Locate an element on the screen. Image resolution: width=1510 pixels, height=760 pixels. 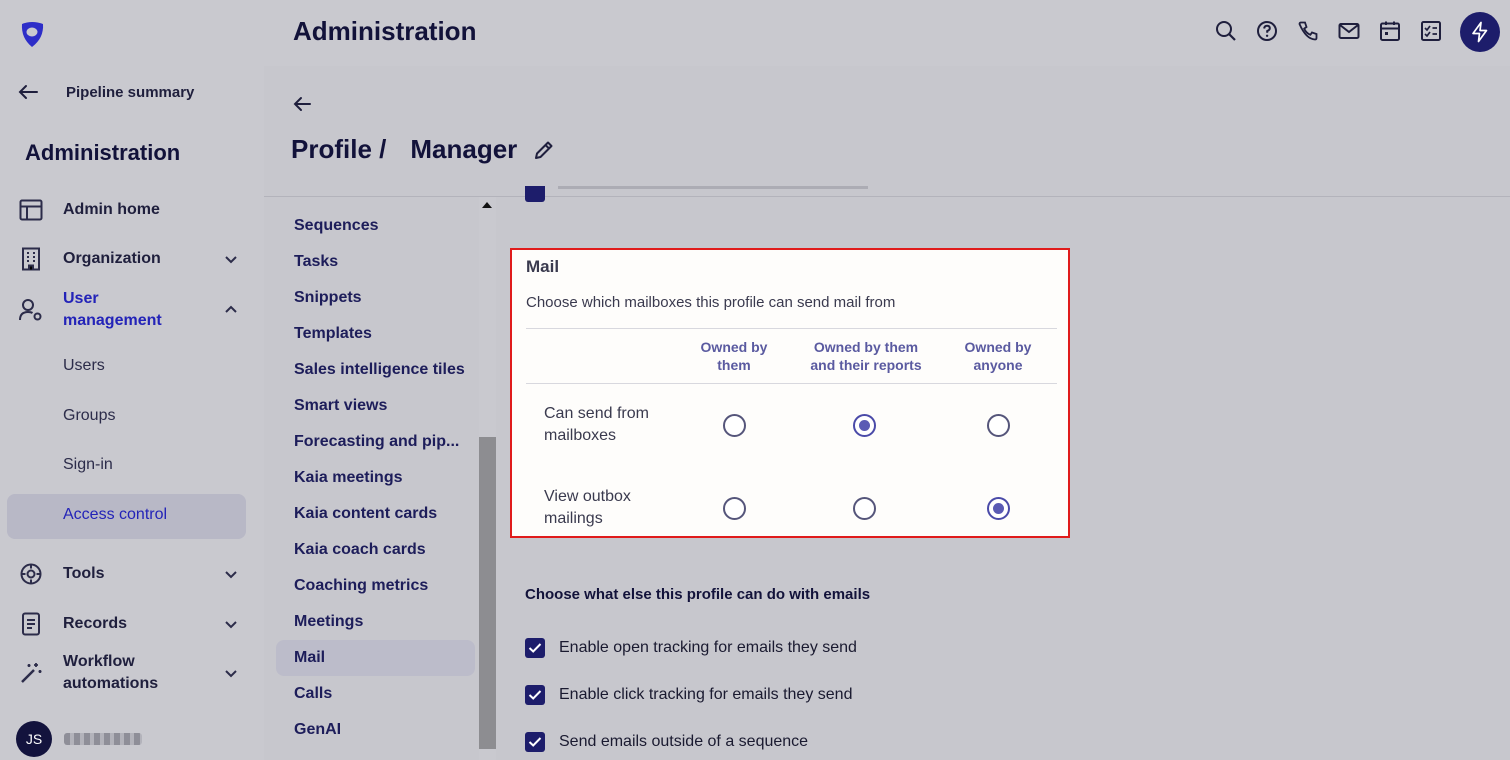
section-item-calls: Calls is located at coordinates (313, 694).